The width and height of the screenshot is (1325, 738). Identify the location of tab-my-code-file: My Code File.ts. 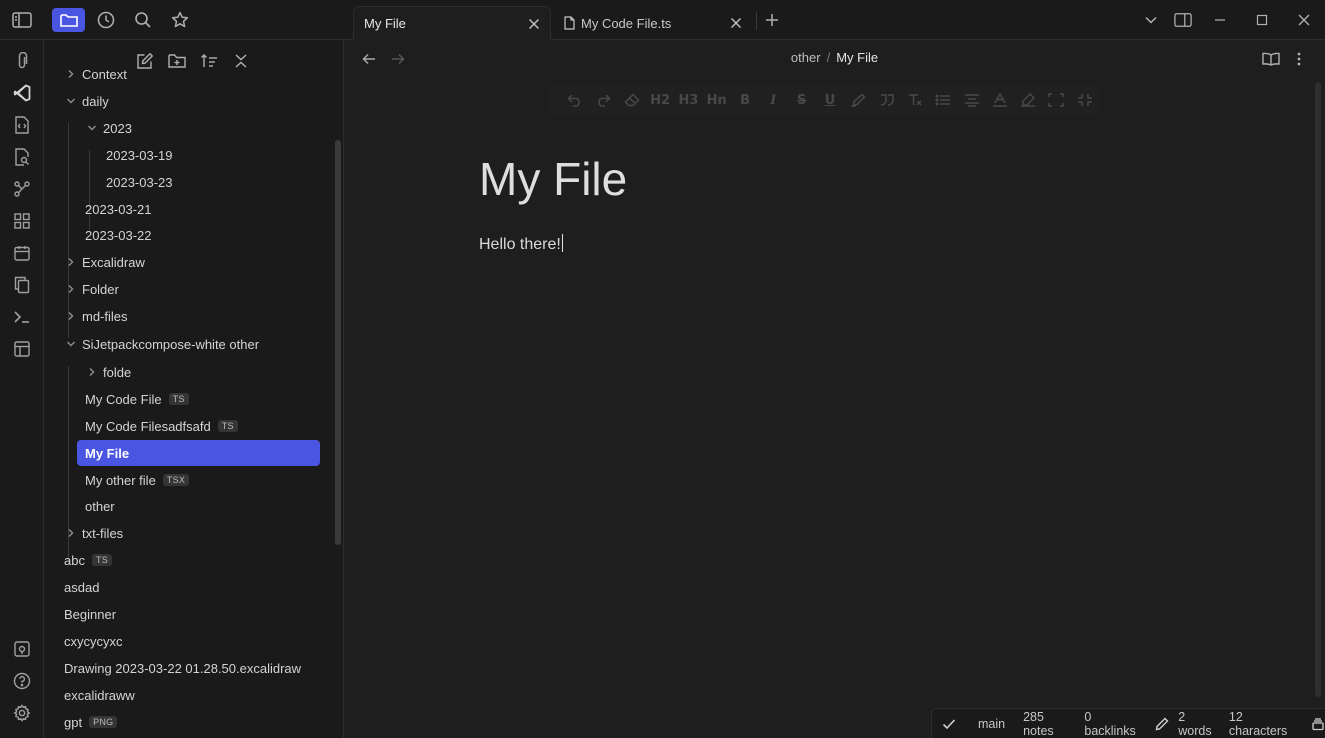
(653, 23).